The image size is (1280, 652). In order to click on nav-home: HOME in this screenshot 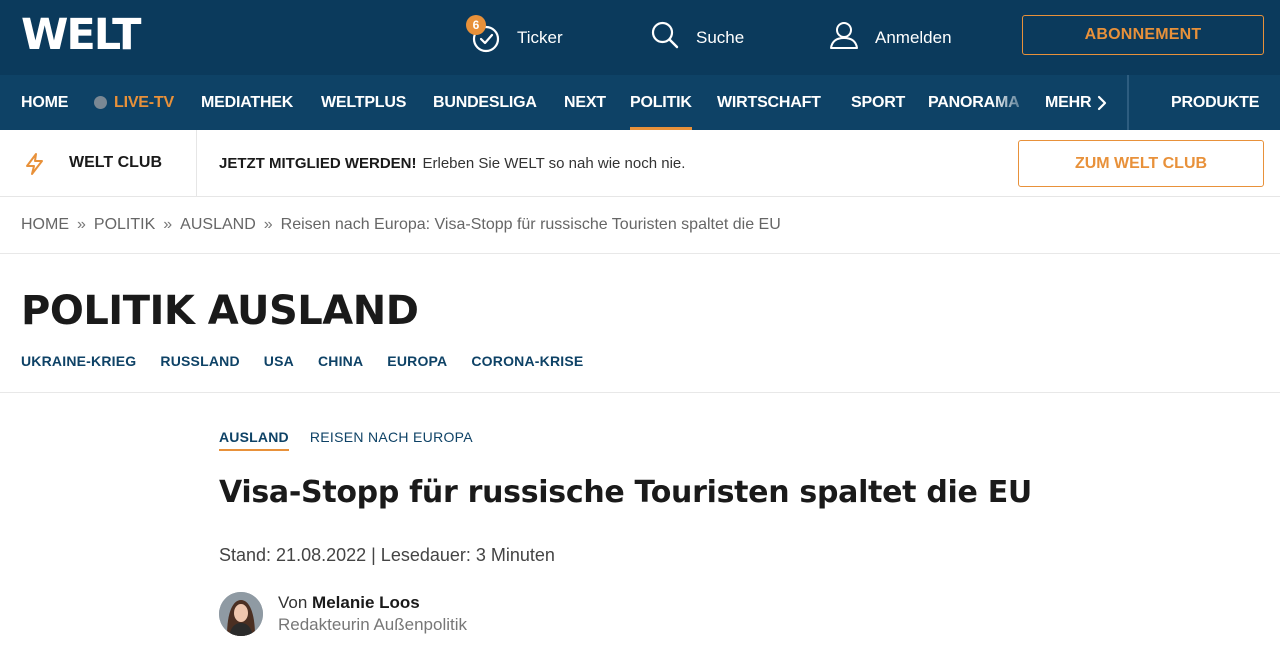, I will do `click(44, 102)`.